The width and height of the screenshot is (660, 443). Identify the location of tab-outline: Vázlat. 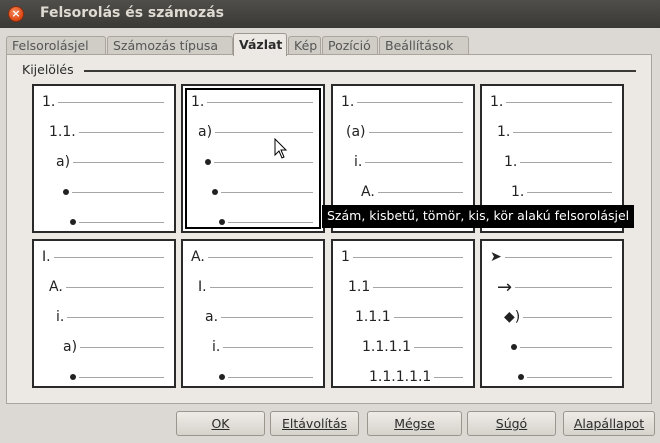
(260, 44).